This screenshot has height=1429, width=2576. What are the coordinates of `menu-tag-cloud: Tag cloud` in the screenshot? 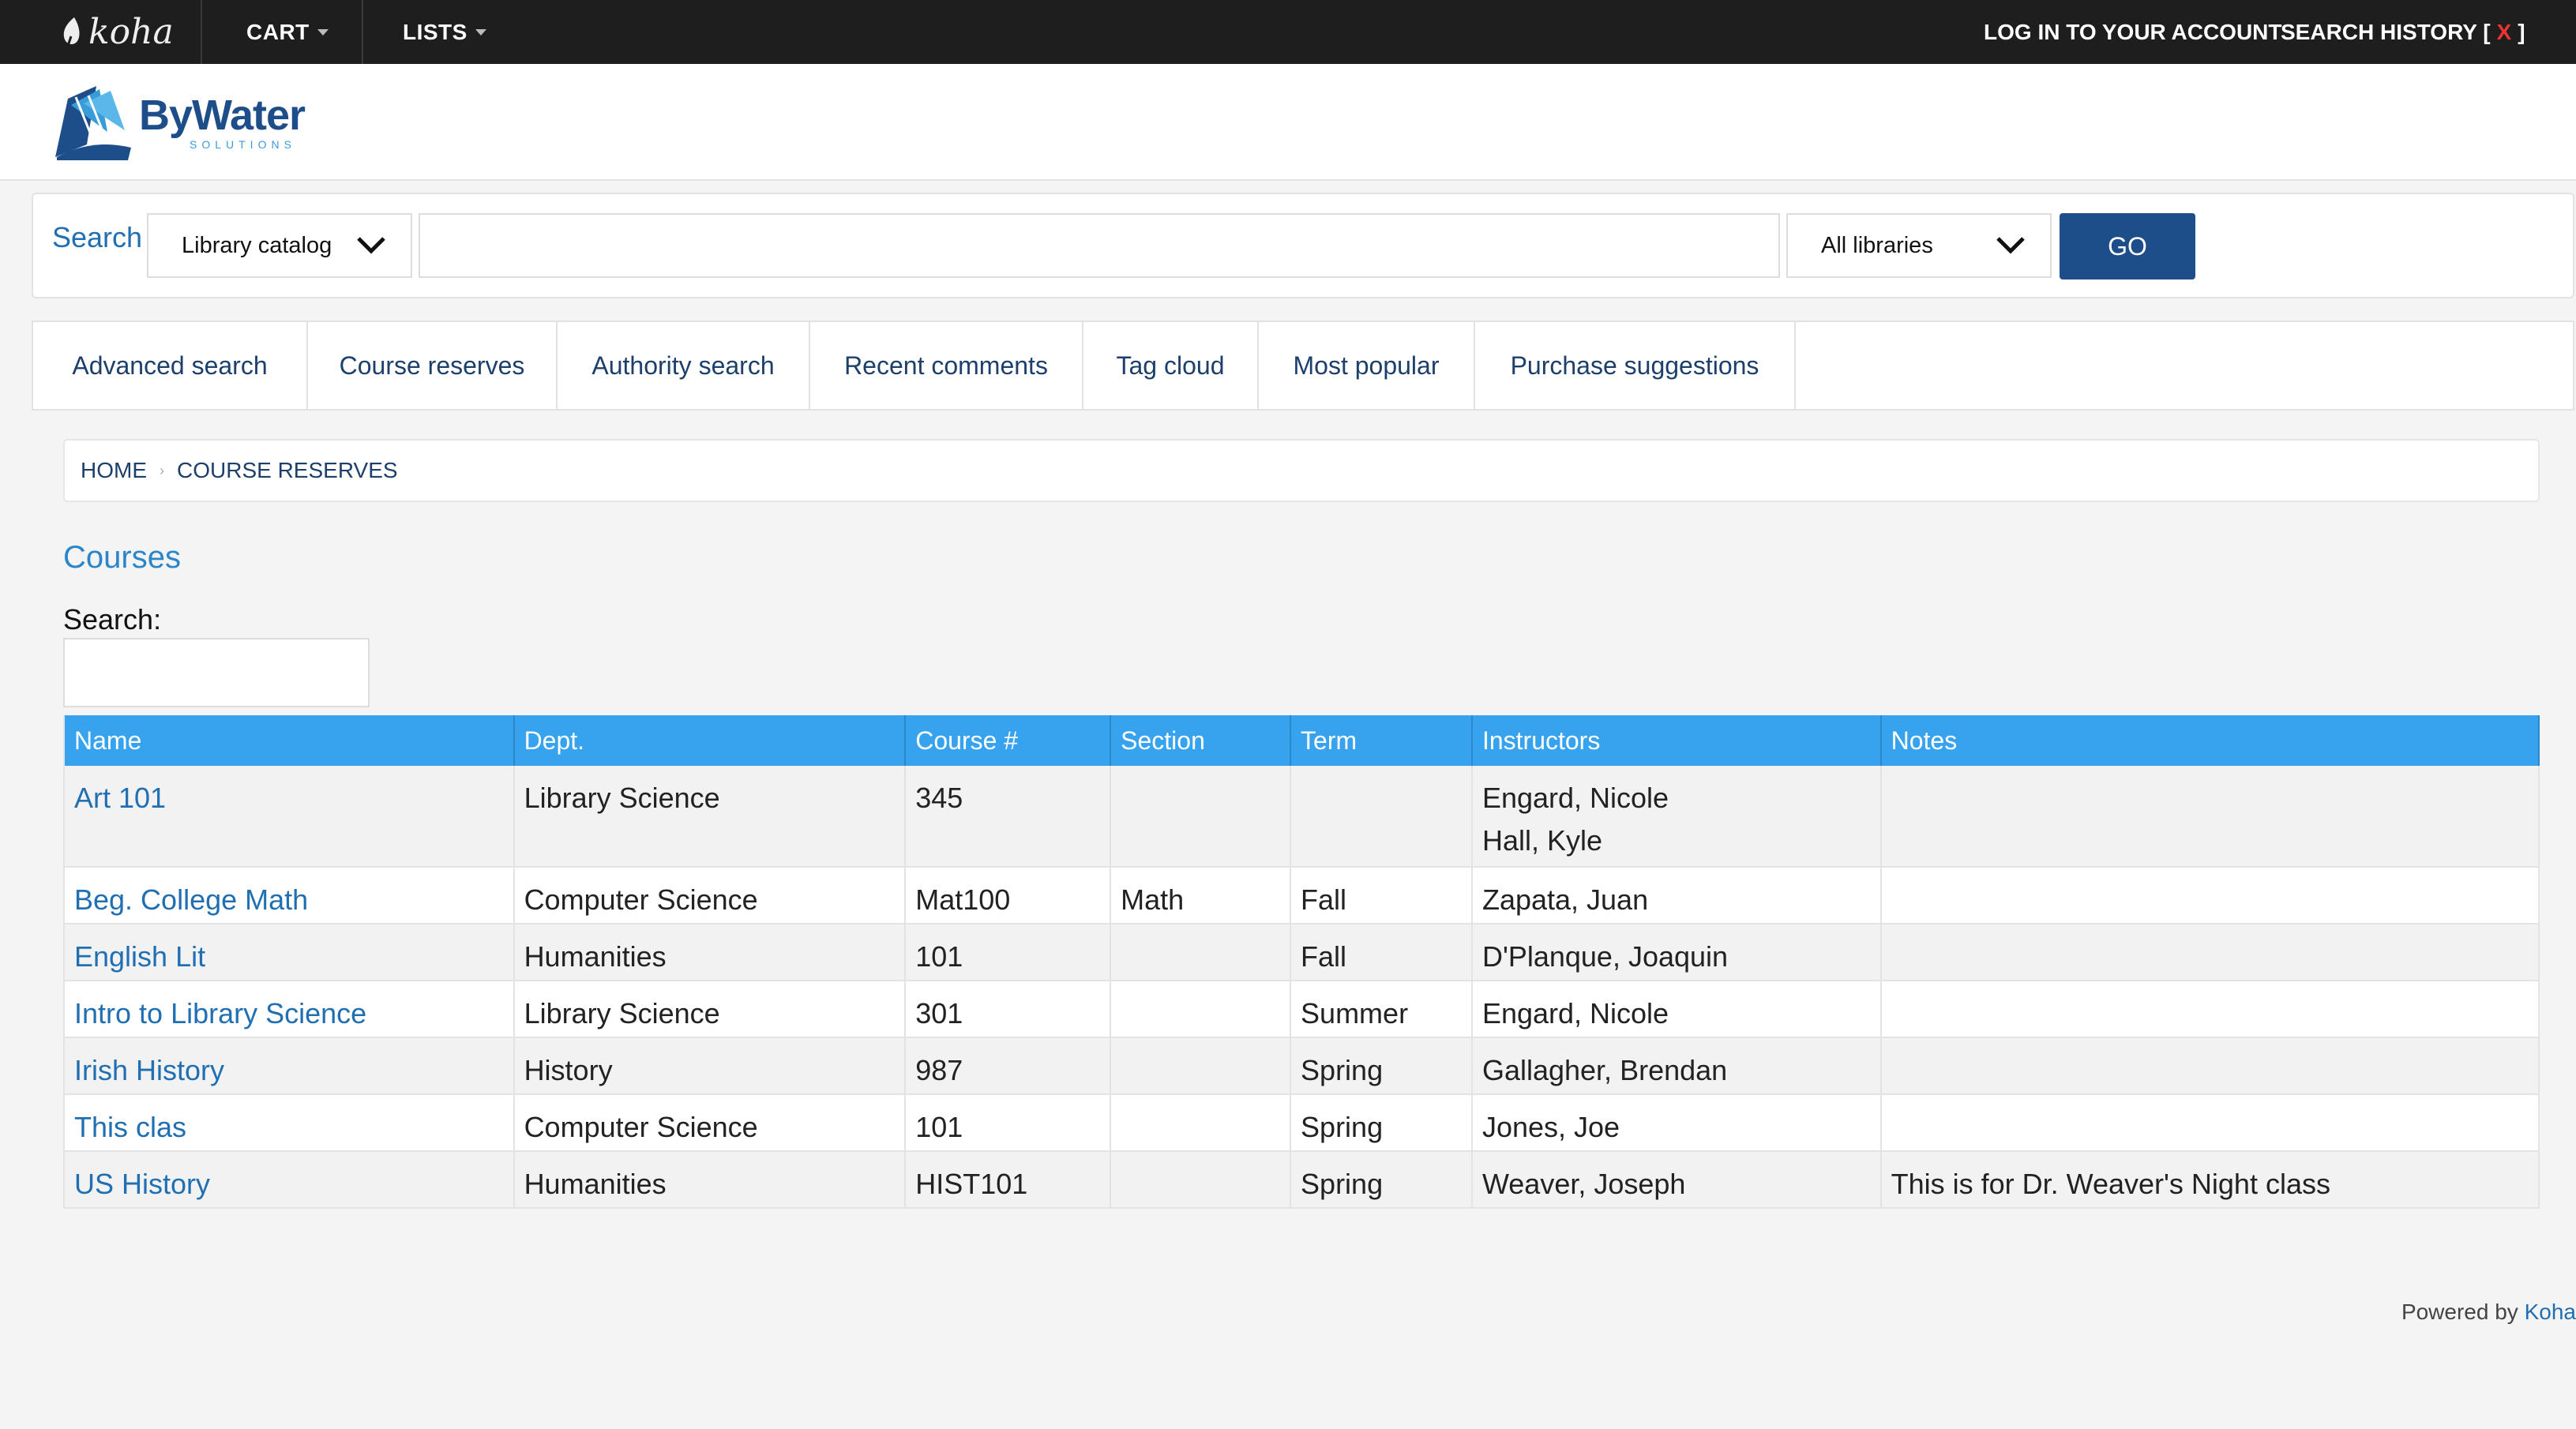 It's located at (1171, 365).